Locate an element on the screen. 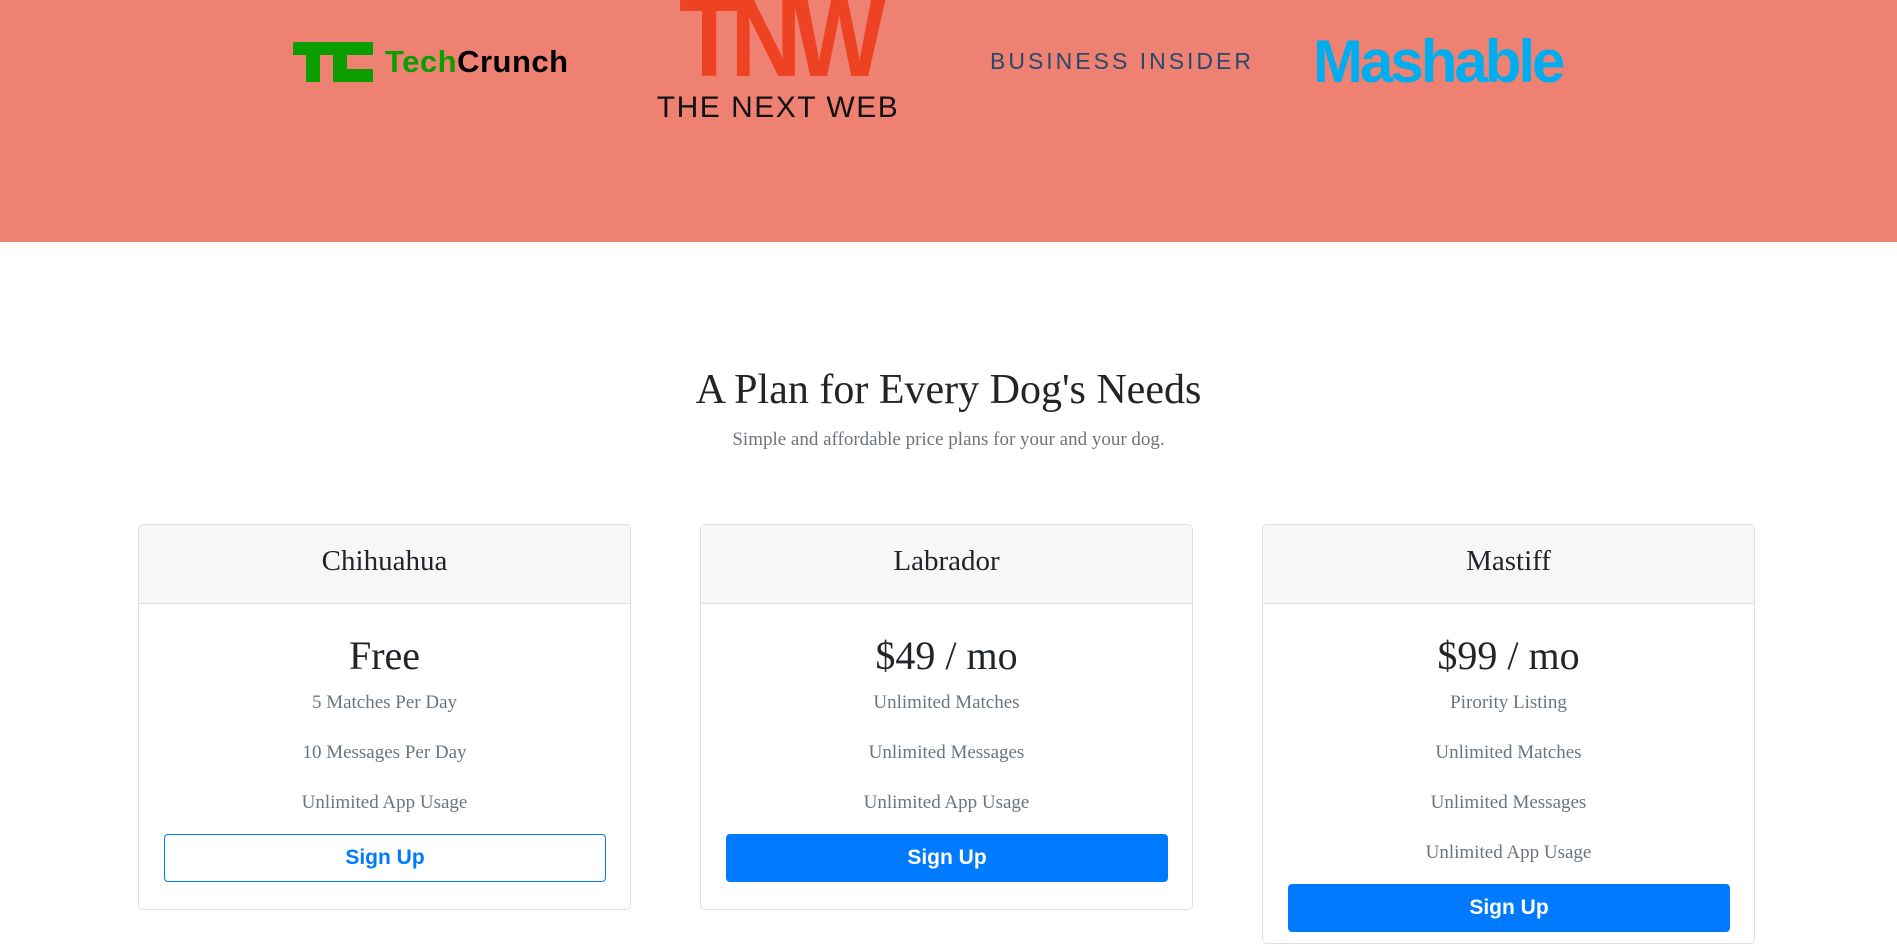 The image size is (1897, 944). plan-name: Mastiff is located at coordinates (1508, 564).